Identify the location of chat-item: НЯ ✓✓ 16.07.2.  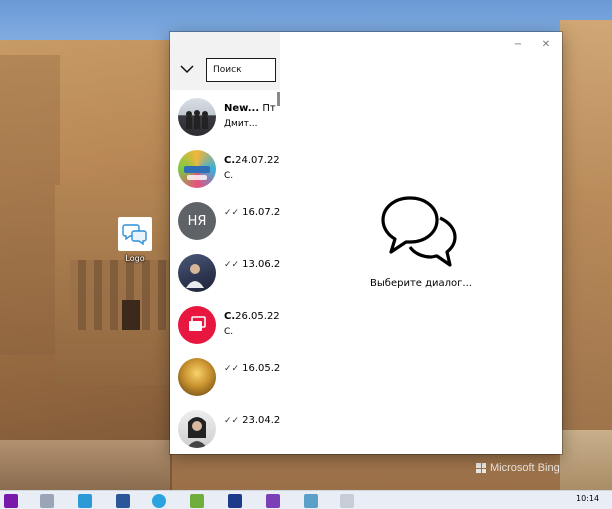
(225, 222).